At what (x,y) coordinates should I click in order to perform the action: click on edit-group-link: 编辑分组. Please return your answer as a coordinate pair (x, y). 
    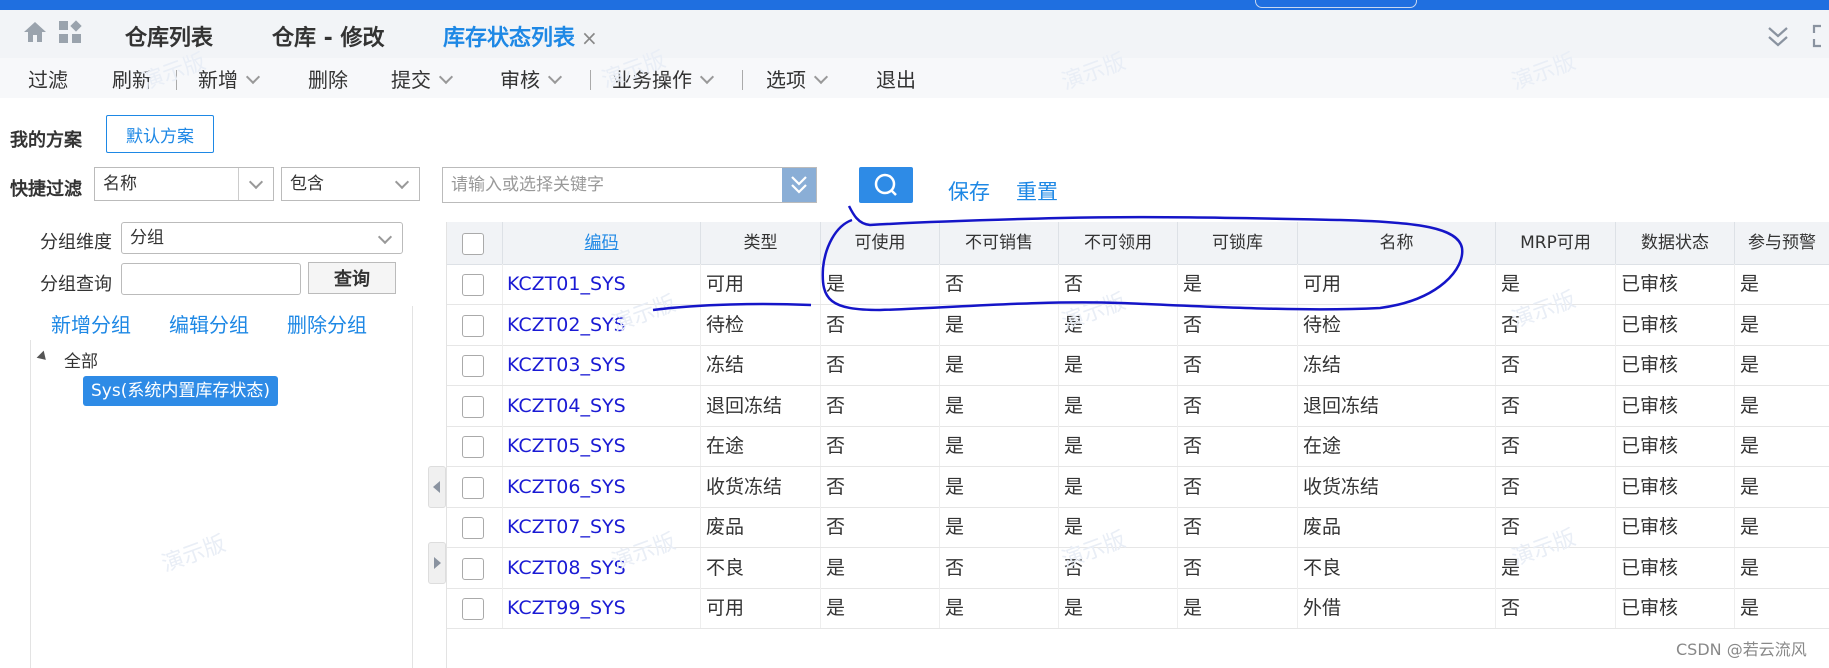
    Looking at the image, I should click on (209, 323).